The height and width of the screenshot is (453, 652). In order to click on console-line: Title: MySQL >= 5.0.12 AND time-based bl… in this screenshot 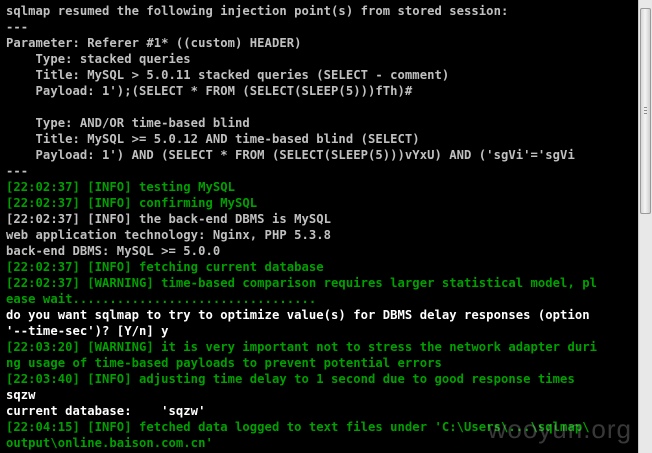, I will do `click(213, 139)`.